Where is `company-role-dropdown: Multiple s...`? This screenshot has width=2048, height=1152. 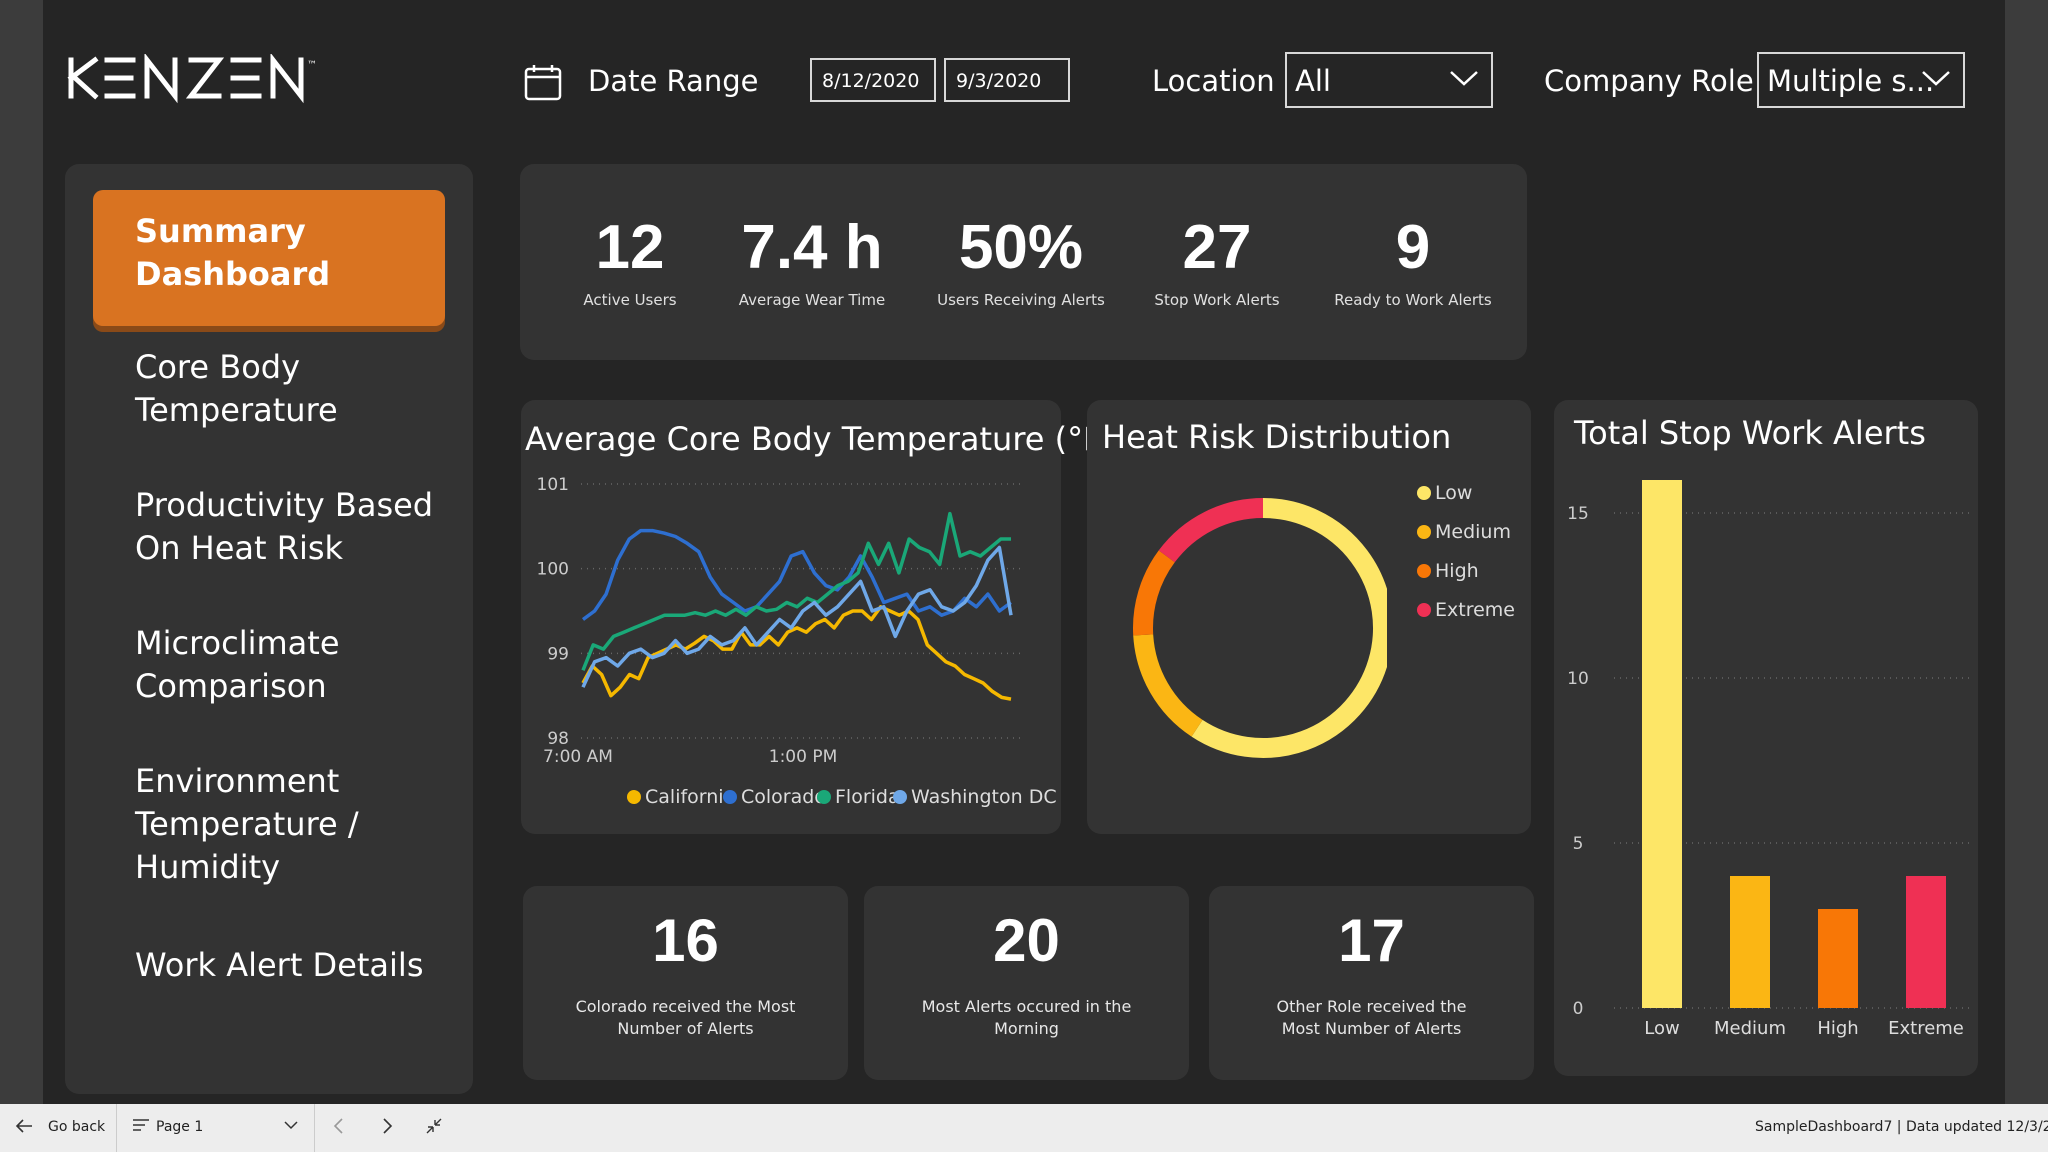
company-role-dropdown: Multiple s... is located at coordinates (1861, 80).